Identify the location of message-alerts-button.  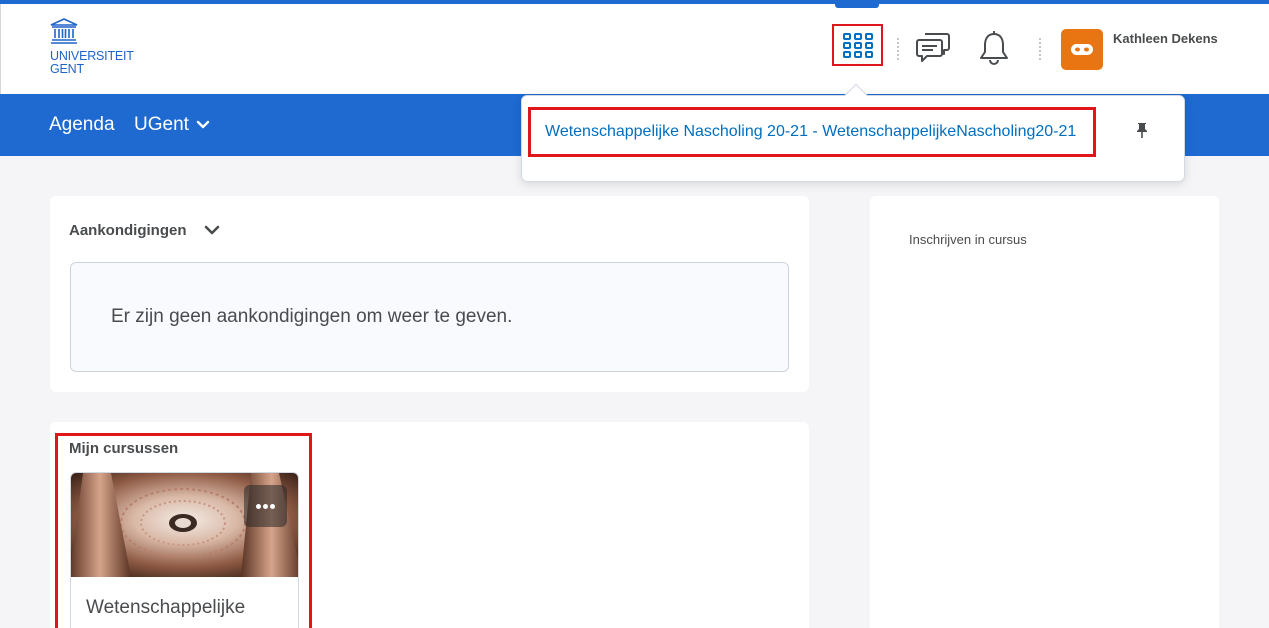
(934, 48).